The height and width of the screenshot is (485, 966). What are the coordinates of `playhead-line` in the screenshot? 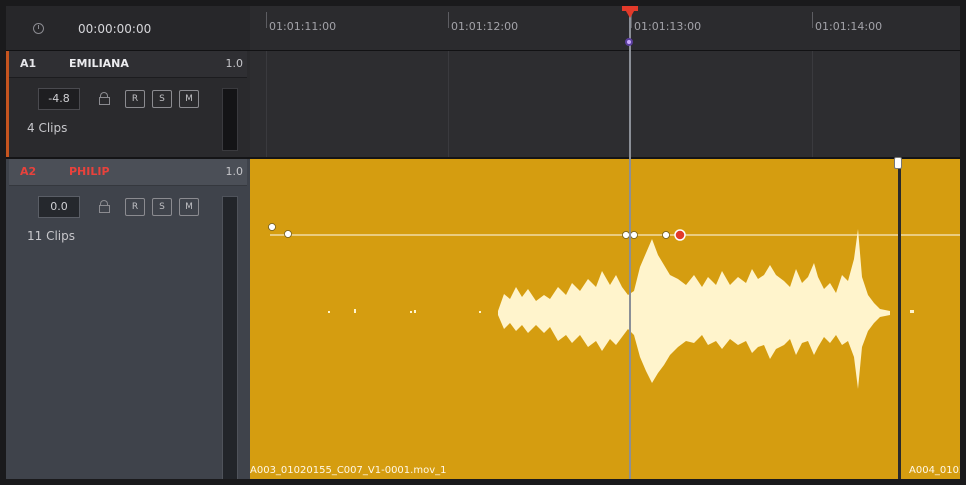 It's located at (630, 247).